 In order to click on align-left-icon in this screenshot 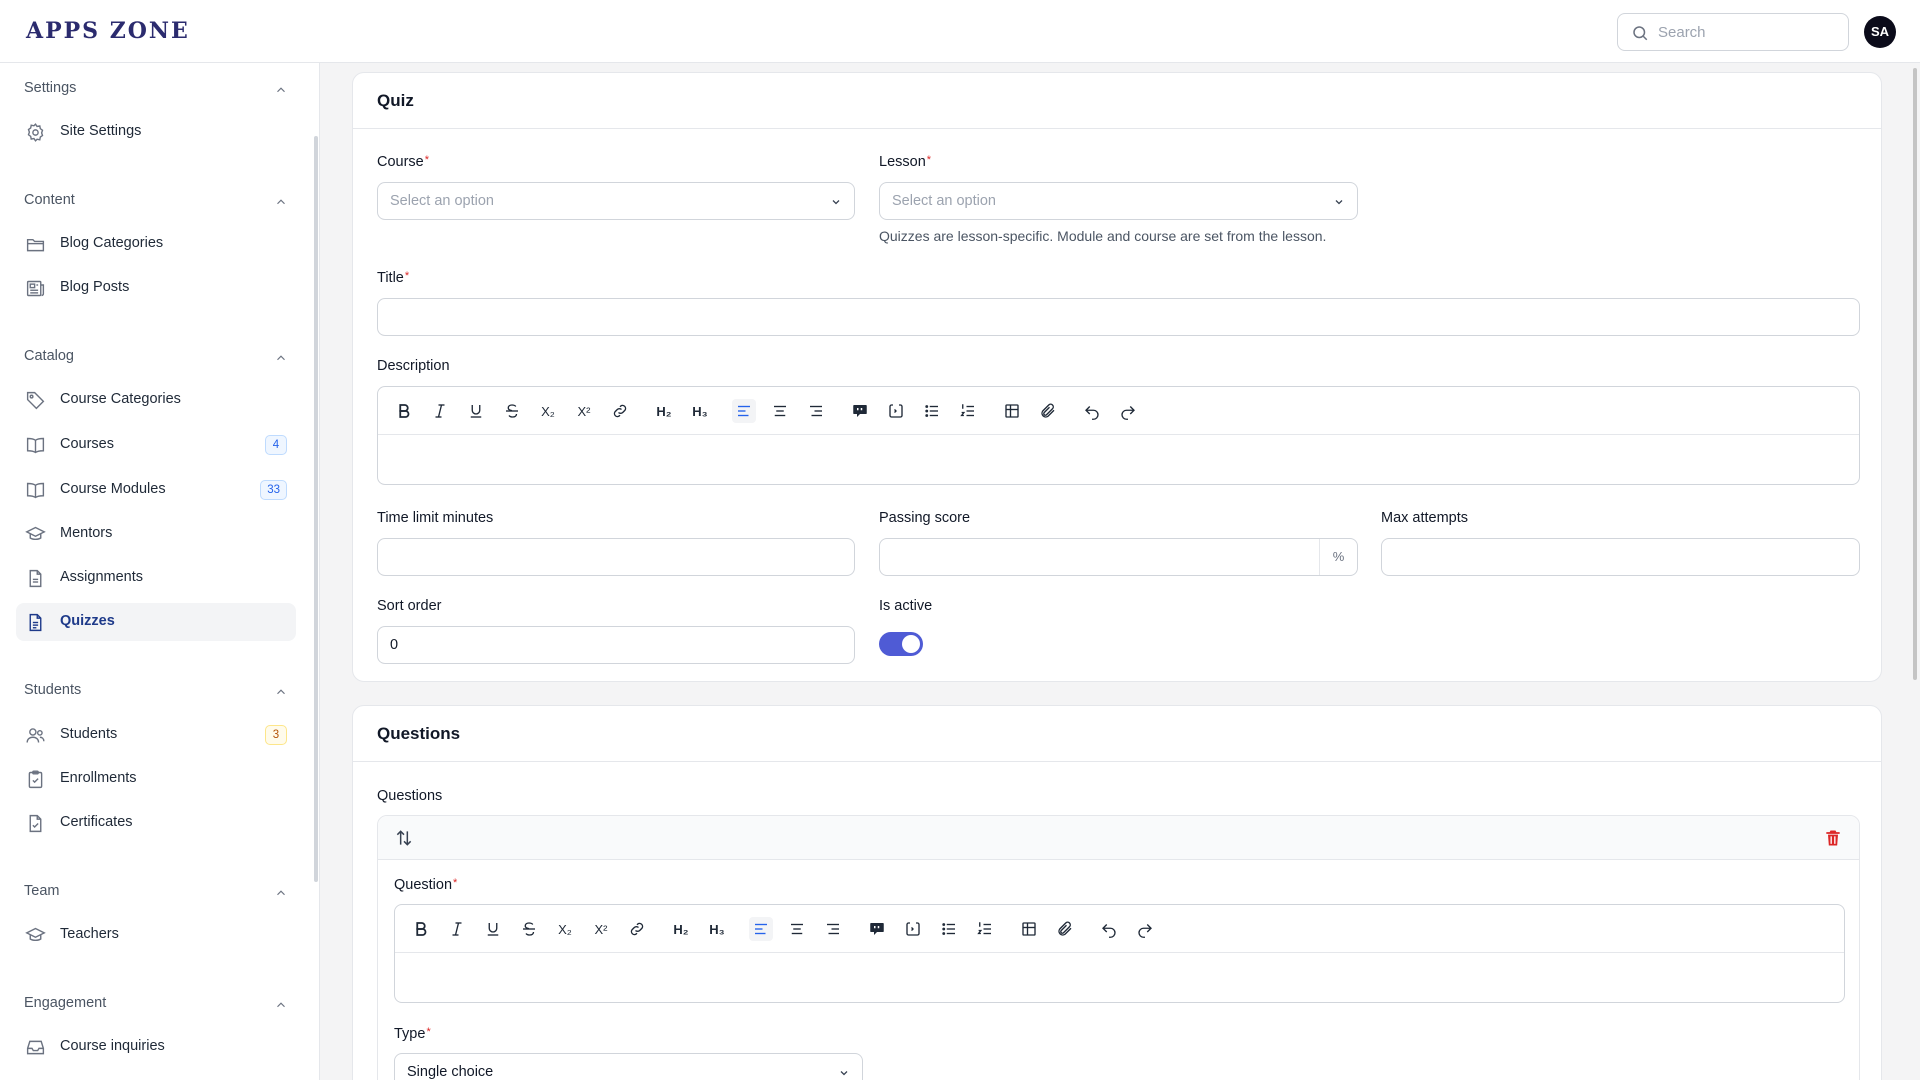, I will do `click(761, 929)`.